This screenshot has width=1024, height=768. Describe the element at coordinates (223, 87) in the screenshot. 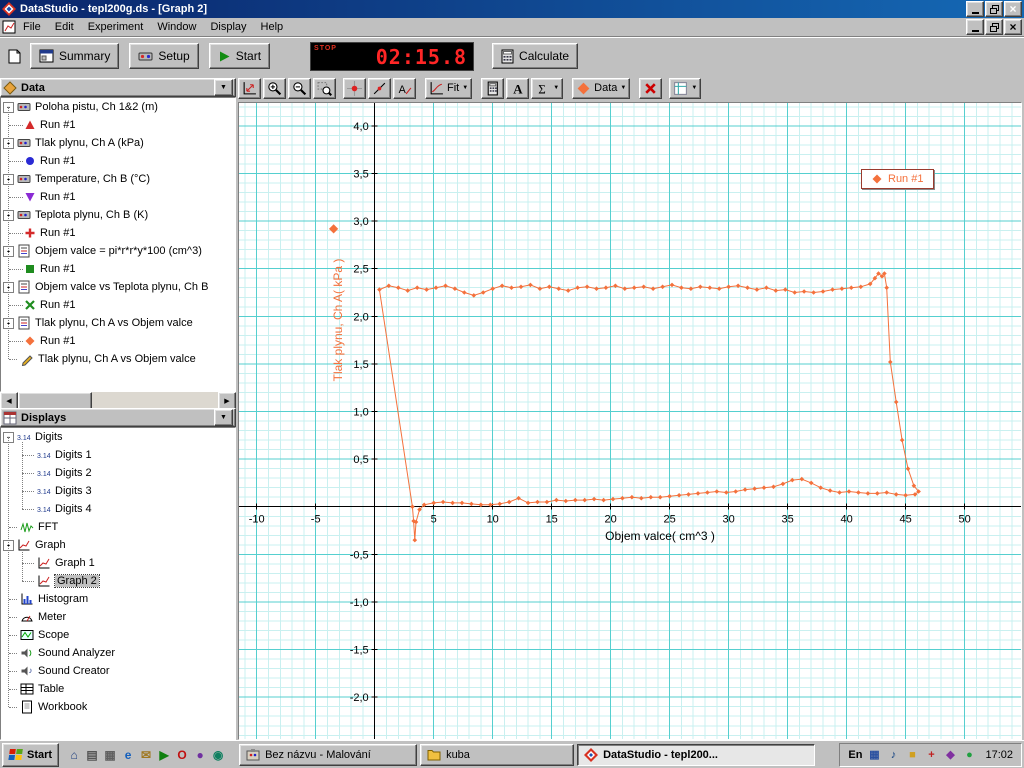

I see `data-panel-menu-button: ▼` at that location.